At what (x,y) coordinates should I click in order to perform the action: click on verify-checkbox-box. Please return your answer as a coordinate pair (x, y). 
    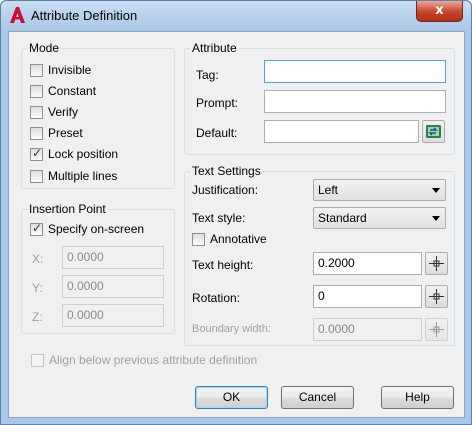
    Looking at the image, I should click on (36, 112).